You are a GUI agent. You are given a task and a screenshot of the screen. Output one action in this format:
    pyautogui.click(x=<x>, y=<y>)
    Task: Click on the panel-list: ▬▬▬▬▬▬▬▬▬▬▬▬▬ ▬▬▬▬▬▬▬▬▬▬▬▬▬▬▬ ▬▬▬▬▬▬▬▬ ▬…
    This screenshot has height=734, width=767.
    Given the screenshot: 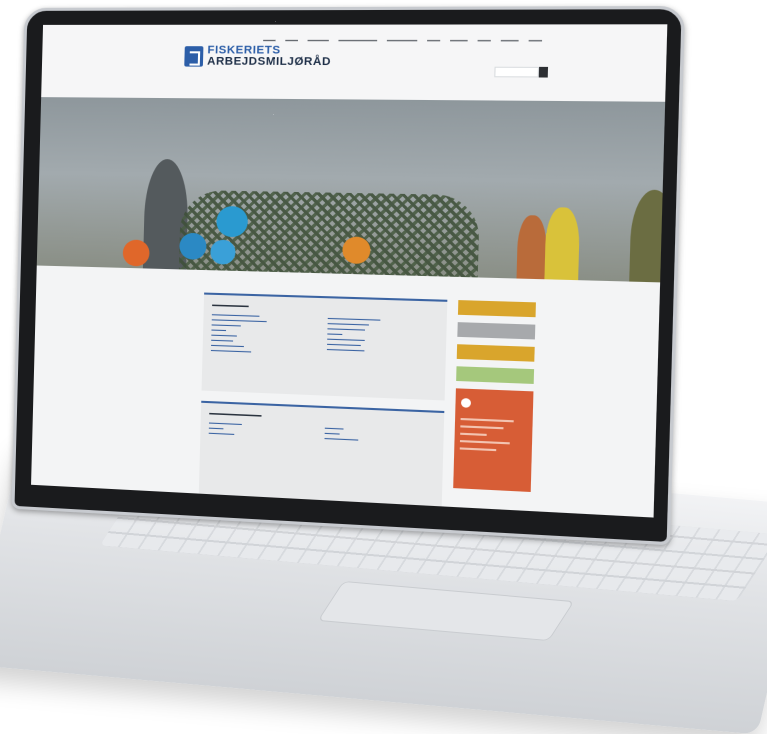 What is the action you would take?
    pyautogui.click(x=265, y=334)
    